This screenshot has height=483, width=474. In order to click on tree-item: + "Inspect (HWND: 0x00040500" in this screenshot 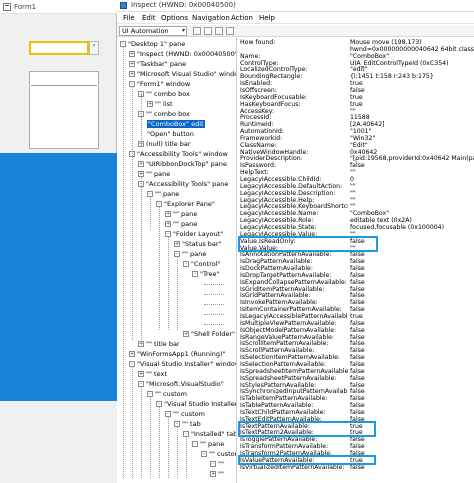, I will do `click(182, 54)`.